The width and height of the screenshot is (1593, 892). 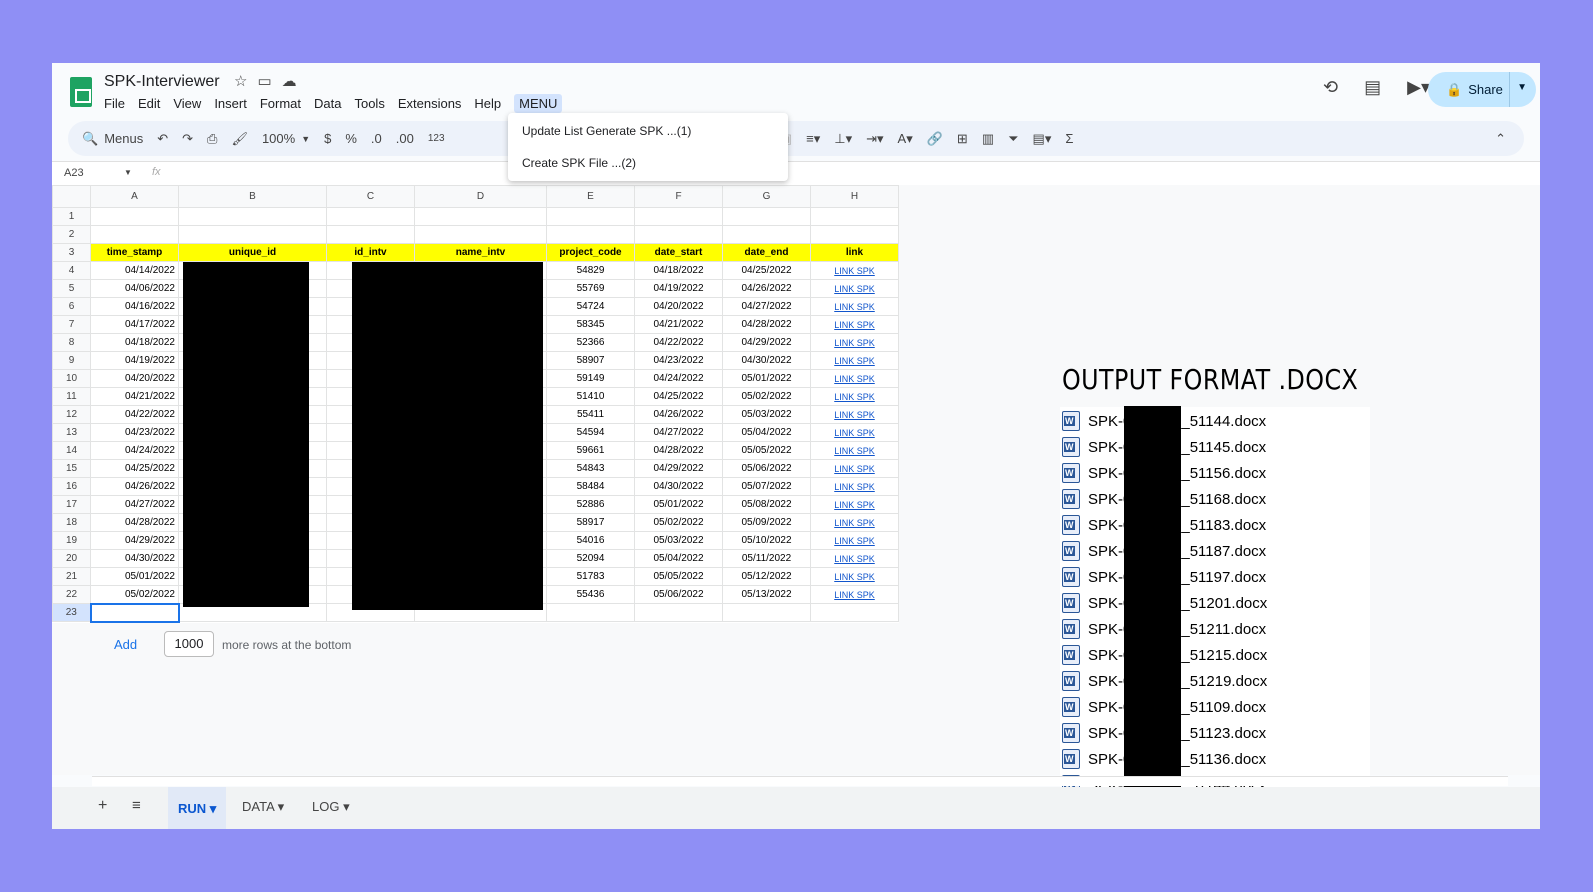 What do you see at coordinates (590, 270) in the screenshot?
I see `cell-project-code: 54829` at bounding box center [590, 270].